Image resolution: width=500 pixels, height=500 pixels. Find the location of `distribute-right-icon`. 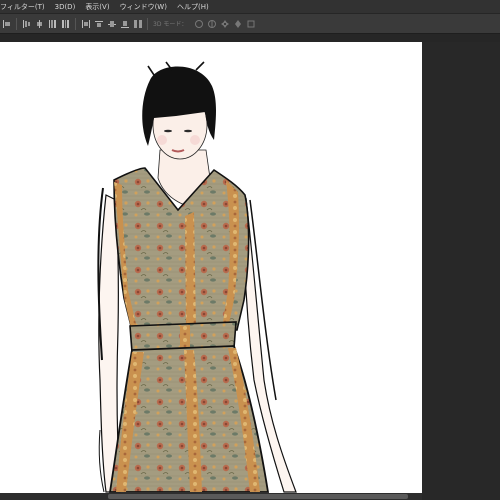

distribute-right-icon is located at coordinates (124, 23).